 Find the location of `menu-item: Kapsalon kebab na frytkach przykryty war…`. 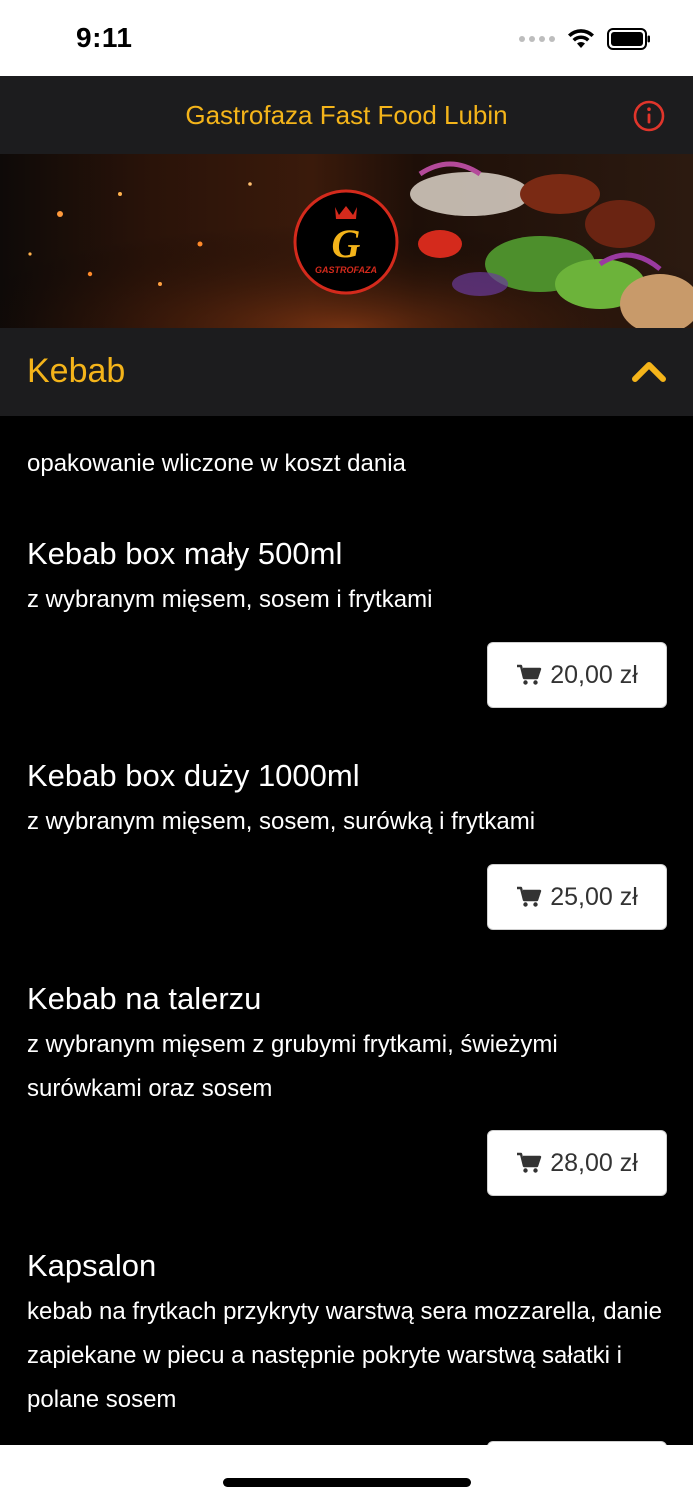

menu-item: Kapsalon kebab na frytkach przykryty war… is located at coordinates (347, 1345).